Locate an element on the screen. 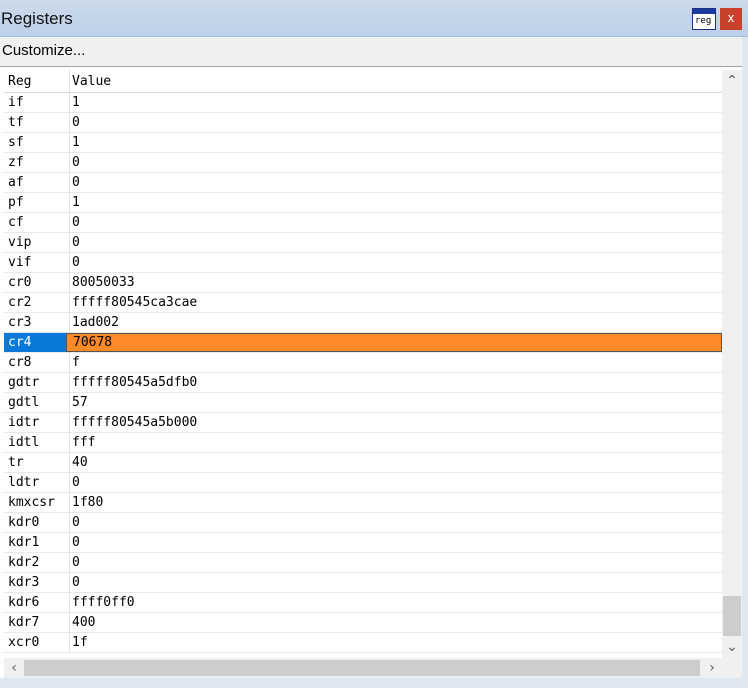 The height and width of the screenshot is (688, 748). register-name-cell: kmxcsr is located at coordinates (37, 502).